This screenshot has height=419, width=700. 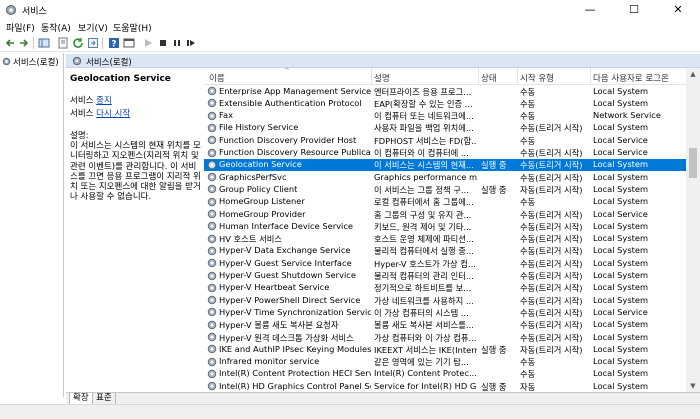 What do you see at coordinates (285, 262) in the screenshot?
I see `cell-name: Hyper-V Guest Service Interface` at bounding box center [285, 262].